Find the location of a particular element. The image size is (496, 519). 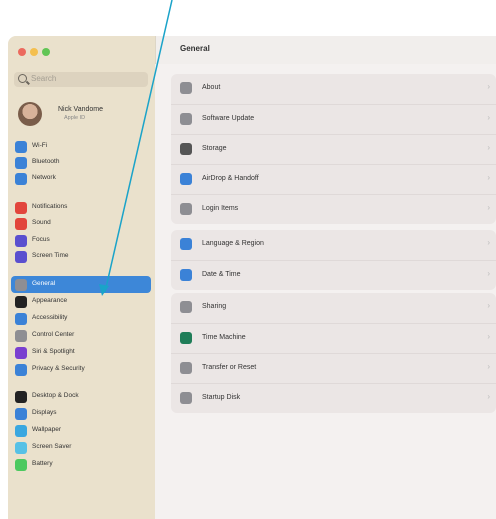

transfer-reset-icon is located at coordinates (186, 368).